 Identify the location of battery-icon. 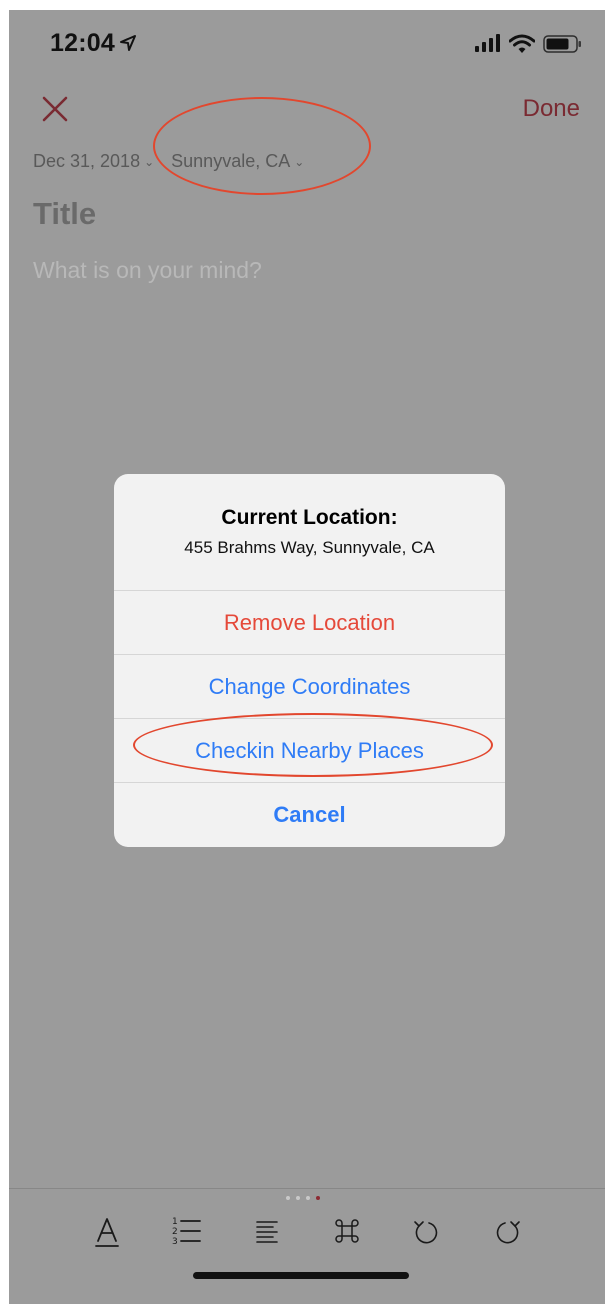
(562, 44).